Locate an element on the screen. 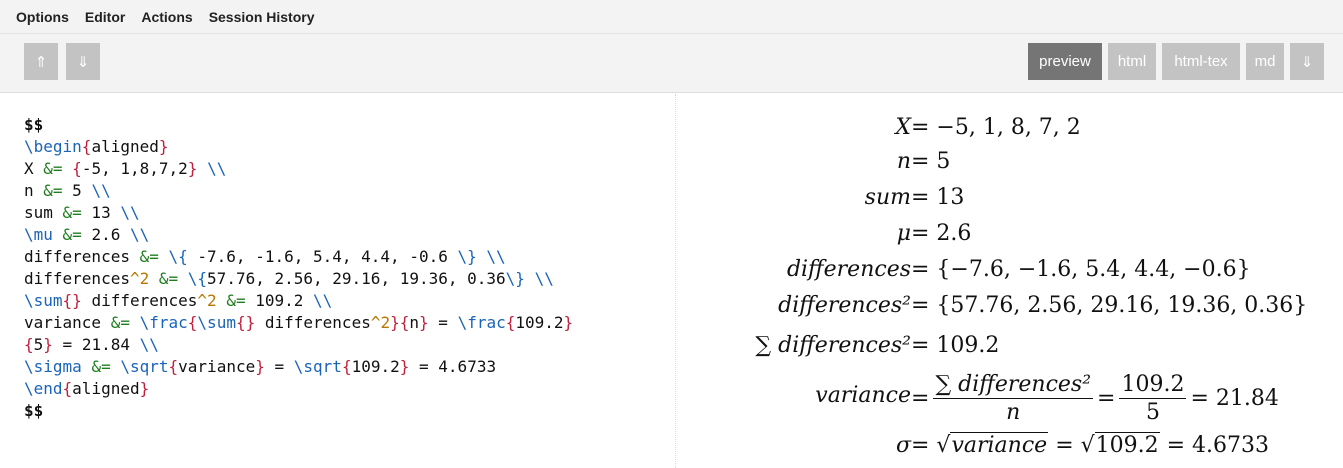  move-up-button: ⇑ is located at coordinates (41, 61).